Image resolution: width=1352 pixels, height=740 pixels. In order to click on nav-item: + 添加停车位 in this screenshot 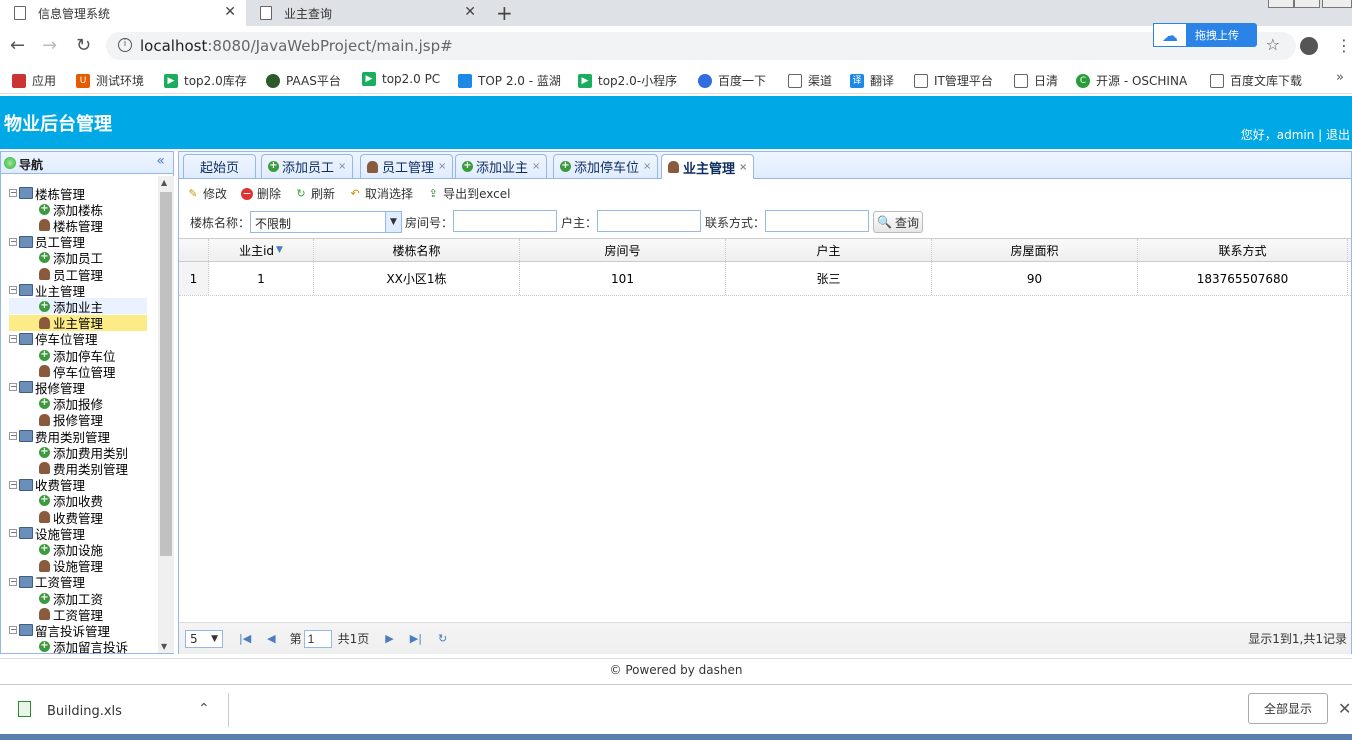, I will do `click(62, 355)`.